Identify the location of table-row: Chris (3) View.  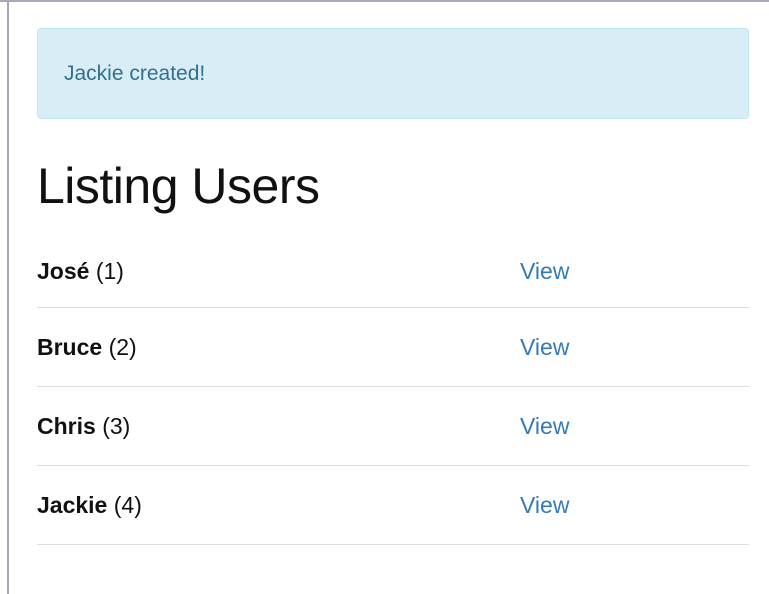
(393, 426).